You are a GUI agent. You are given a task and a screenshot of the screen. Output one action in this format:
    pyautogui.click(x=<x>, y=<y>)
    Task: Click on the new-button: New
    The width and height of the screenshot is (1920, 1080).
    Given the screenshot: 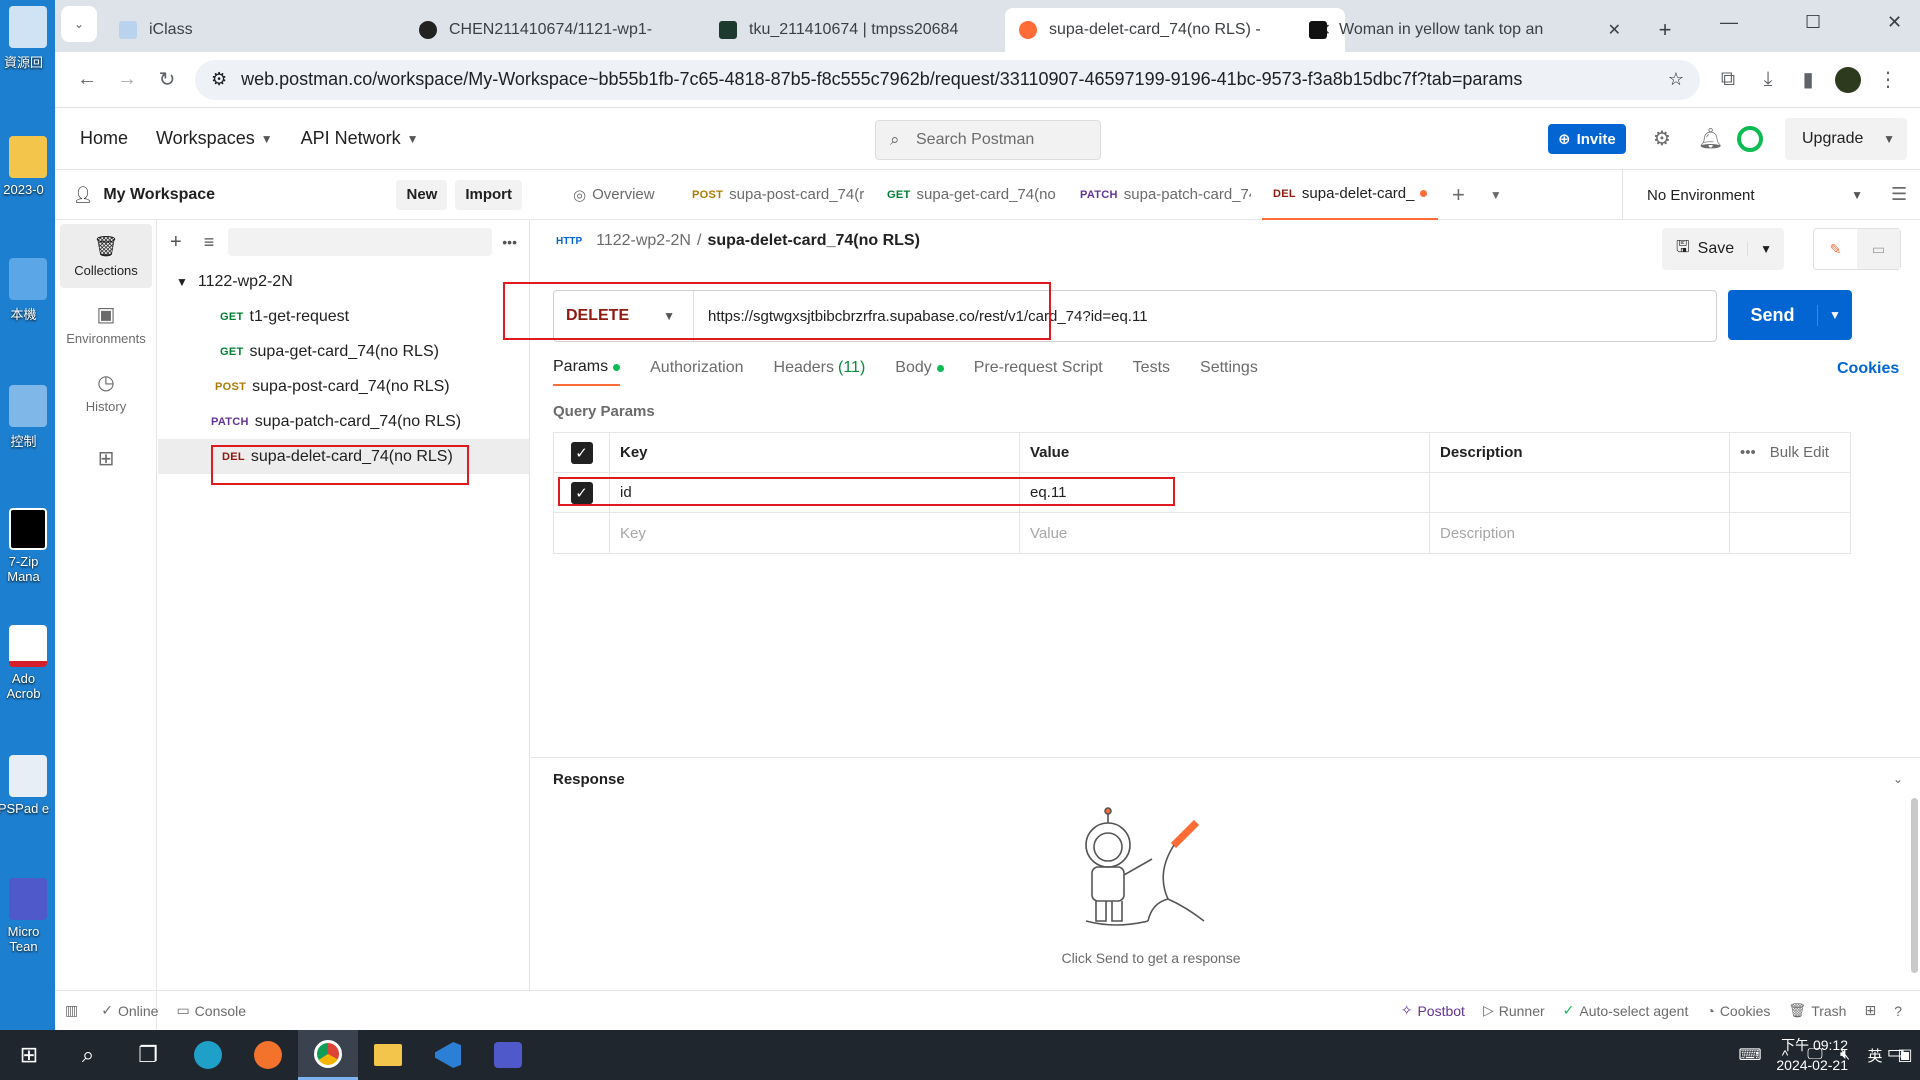 What is the action you would take?
    pyautogui.click(x=422, y=194)
    